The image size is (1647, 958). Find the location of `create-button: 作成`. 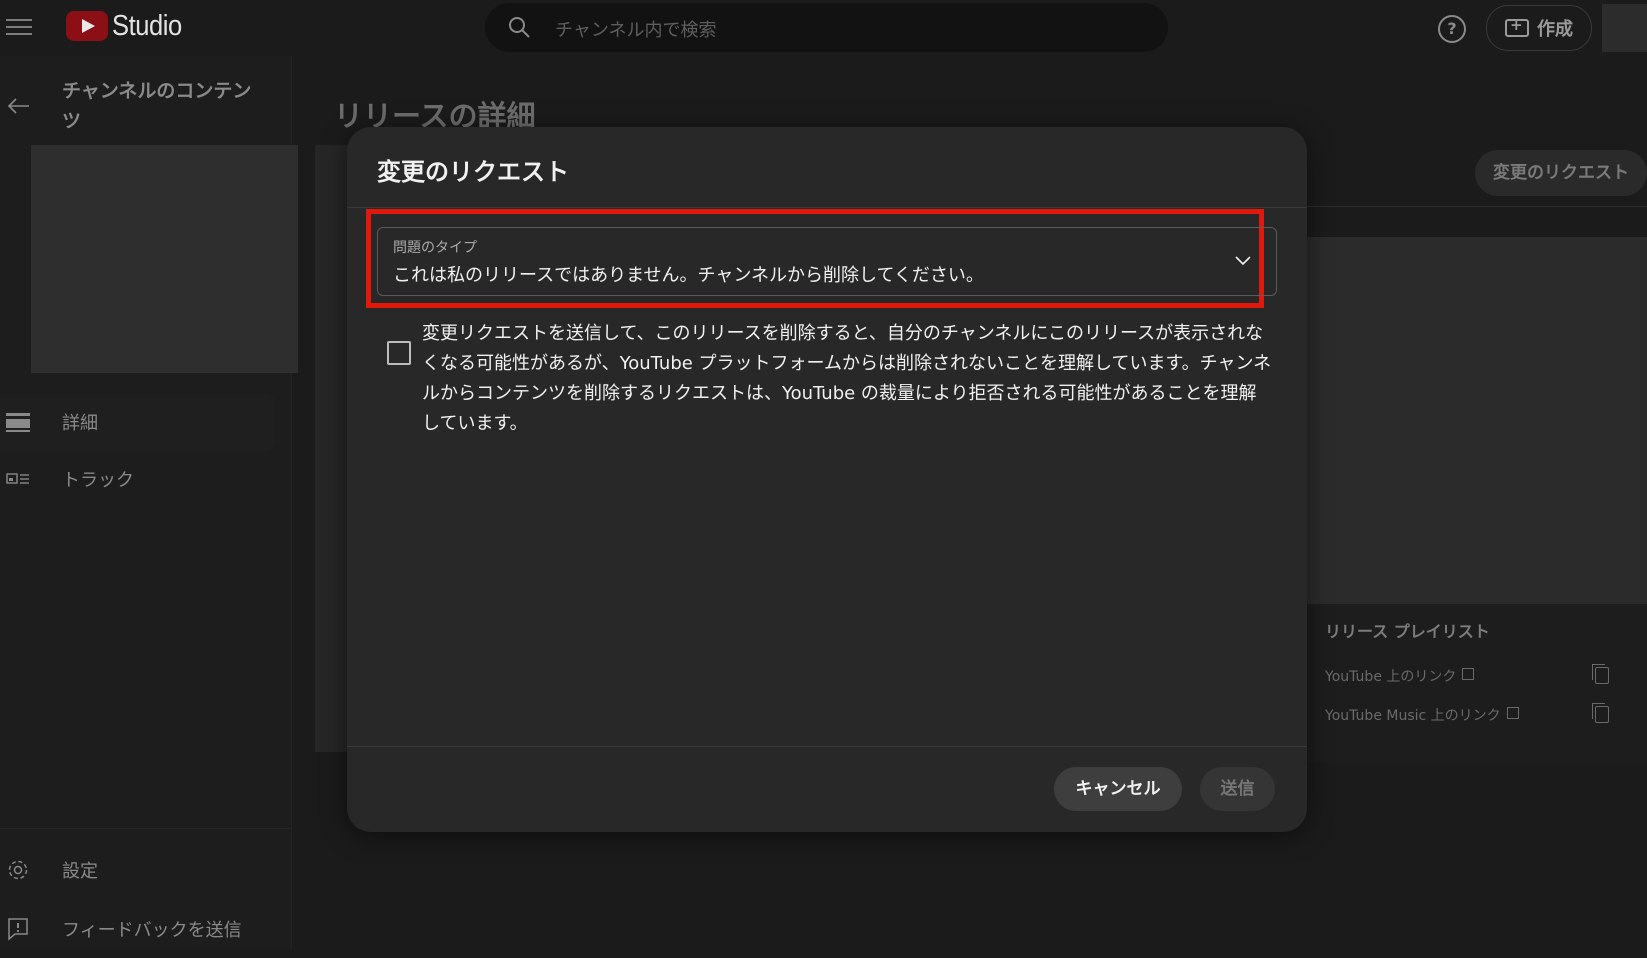

create-button: 作成 is located at coordinates (1539, 28).